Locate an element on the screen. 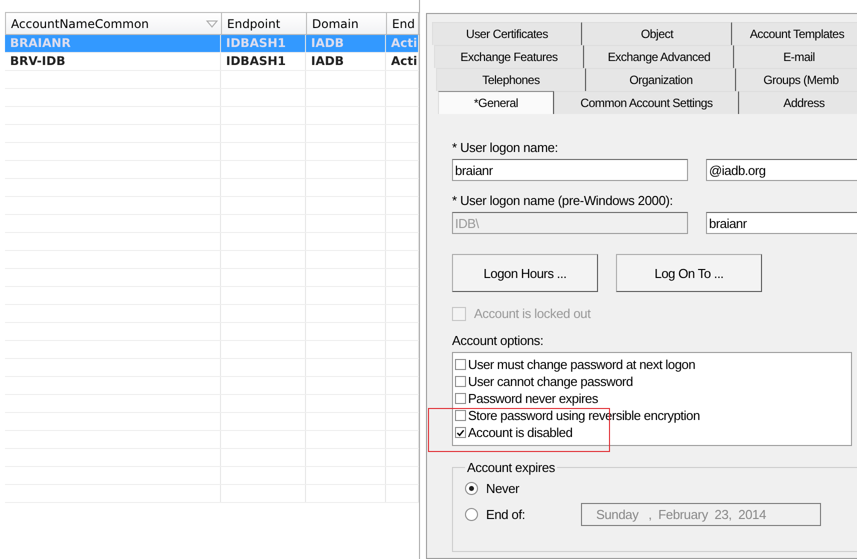 This screenshot has width=857, height=559. table-row: BRV-IDB IDBASH1 IADB Acti is located at coordinates (212, 62).